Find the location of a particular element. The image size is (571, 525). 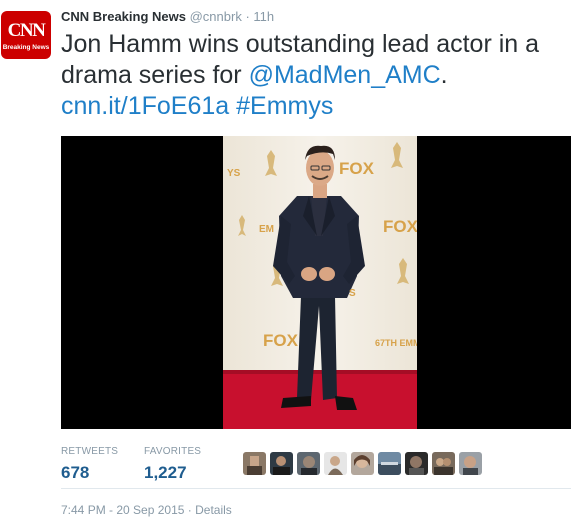

retweets-stat: RETWEETS 678 is located at coordinates (89, 464).